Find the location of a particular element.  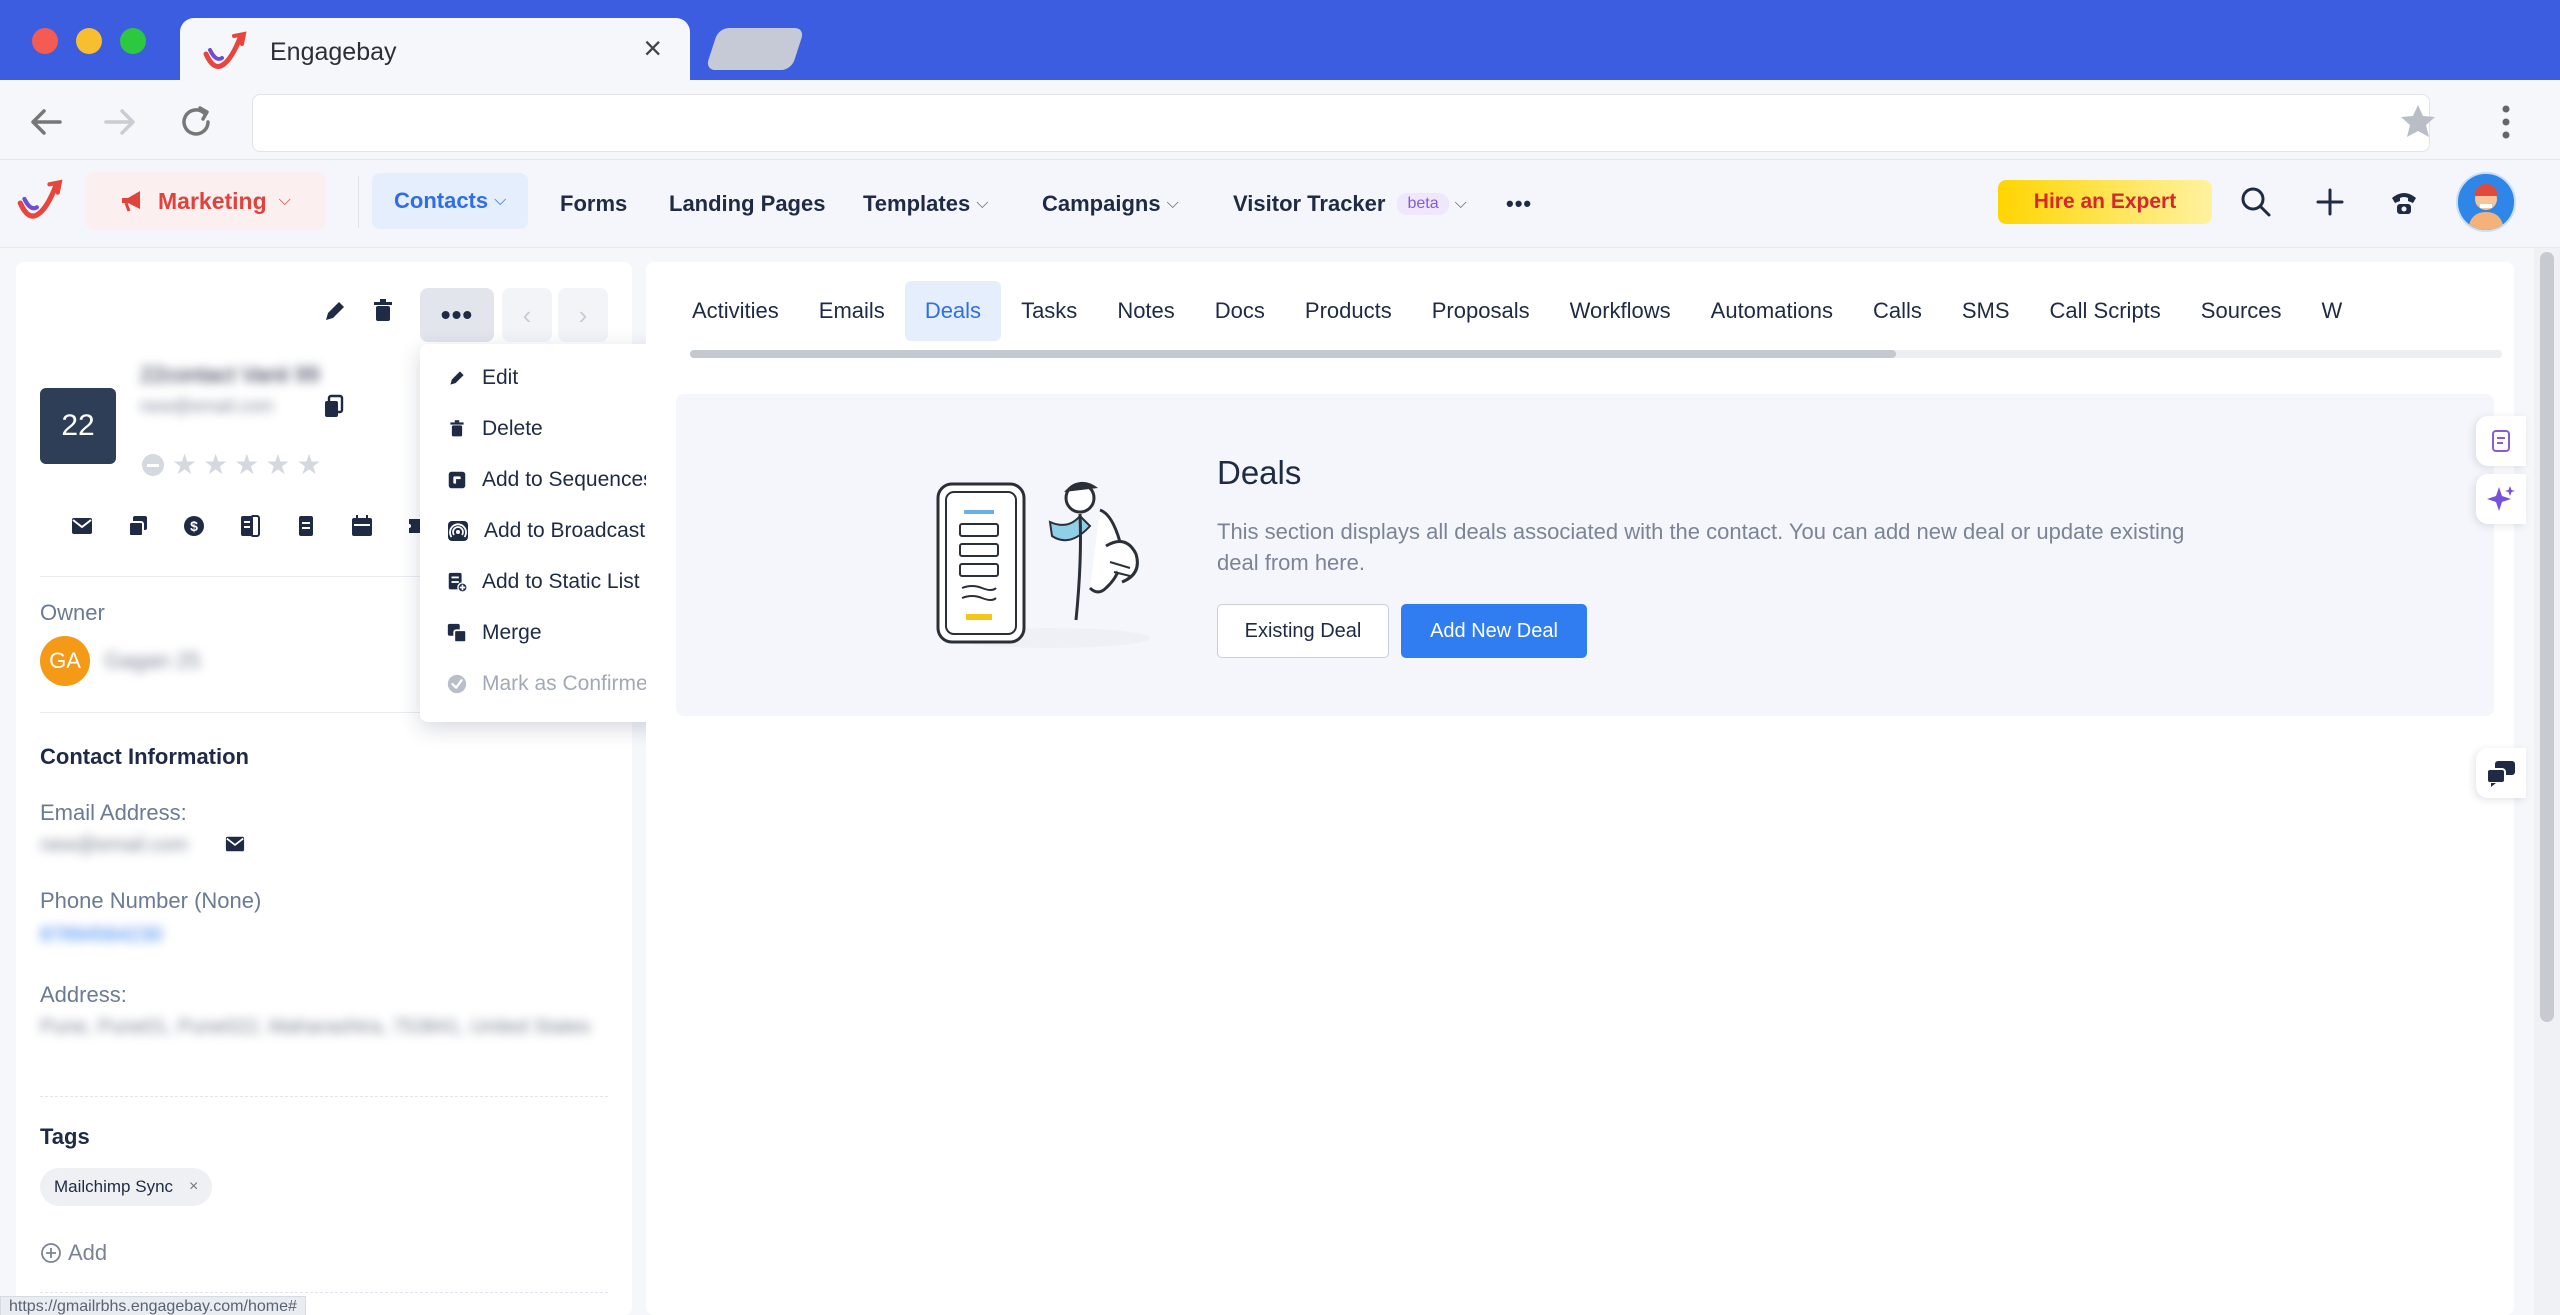

page-scrollbar is located at coordinates (2547, 781).